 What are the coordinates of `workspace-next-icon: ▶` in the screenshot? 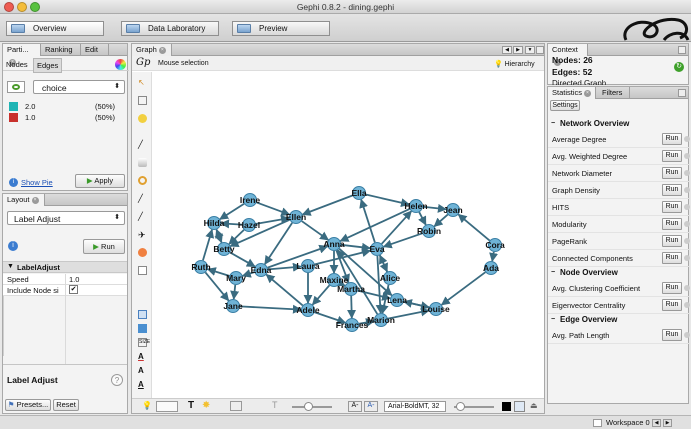 It's located at (667, 423).